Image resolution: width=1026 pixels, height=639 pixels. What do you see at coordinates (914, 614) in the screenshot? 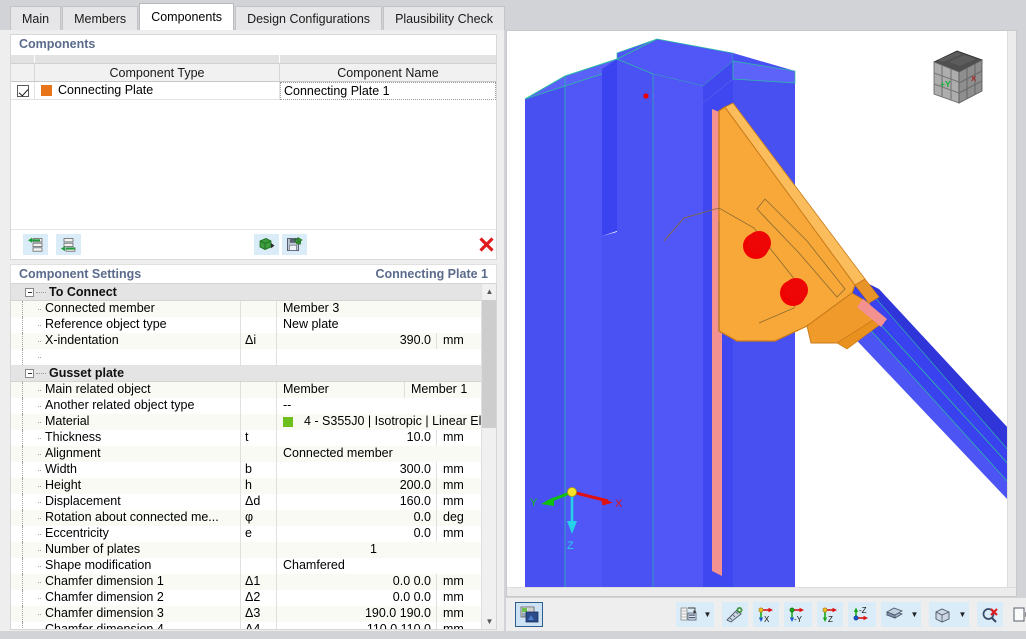
I see `sections-dropdown: ▼` at bounding box center [914, 614].